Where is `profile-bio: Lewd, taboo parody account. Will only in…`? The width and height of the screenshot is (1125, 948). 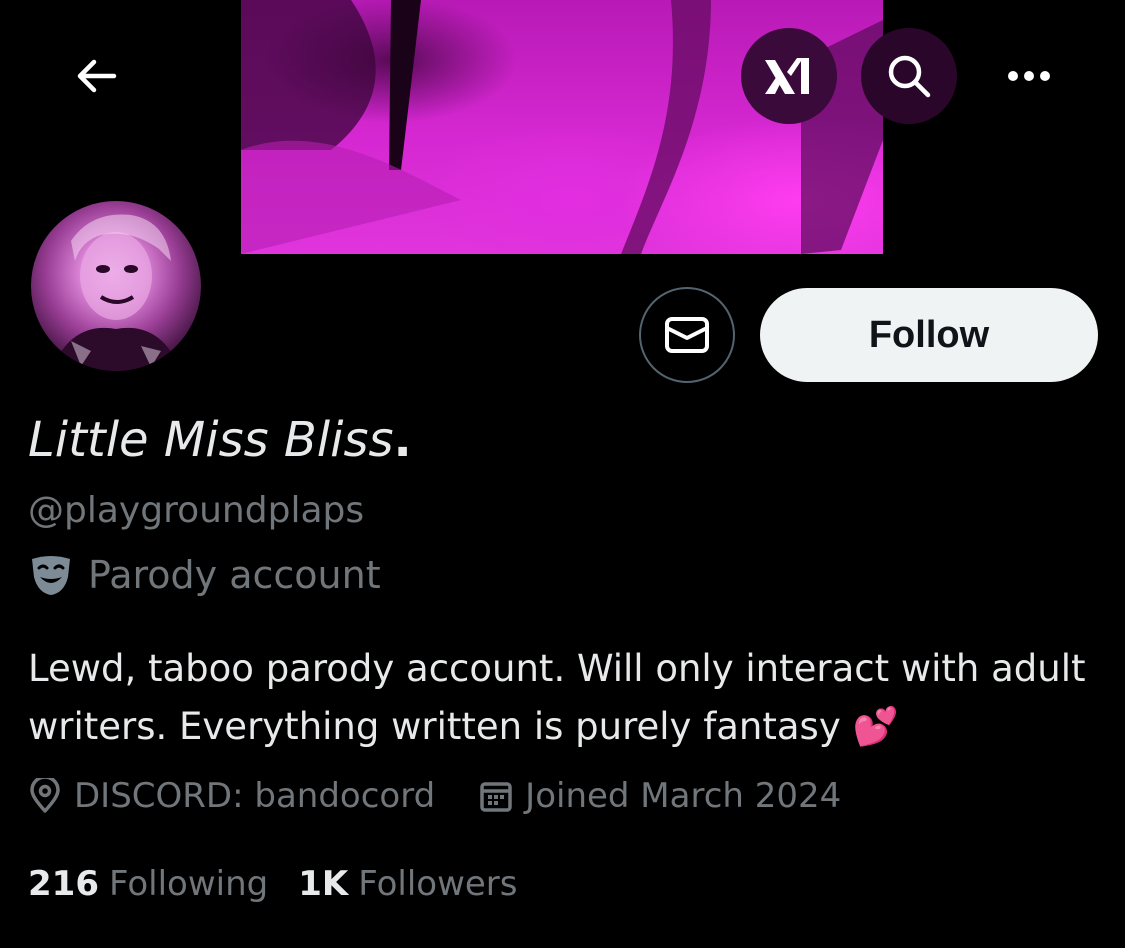 profile-bio: Lewd, taboo parody account. Will only in… is located at coordinates (557, 697).